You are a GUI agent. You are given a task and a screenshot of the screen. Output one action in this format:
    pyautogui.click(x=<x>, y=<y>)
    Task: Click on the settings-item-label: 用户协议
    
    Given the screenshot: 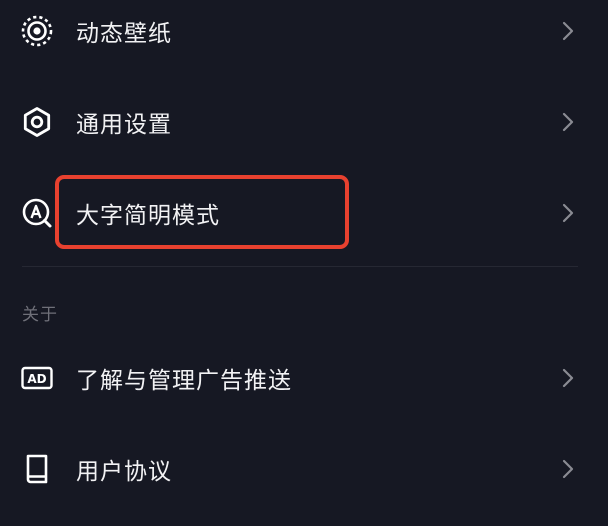 What is the action you would take?
    pyautogui.click(x=124, y=472)
    